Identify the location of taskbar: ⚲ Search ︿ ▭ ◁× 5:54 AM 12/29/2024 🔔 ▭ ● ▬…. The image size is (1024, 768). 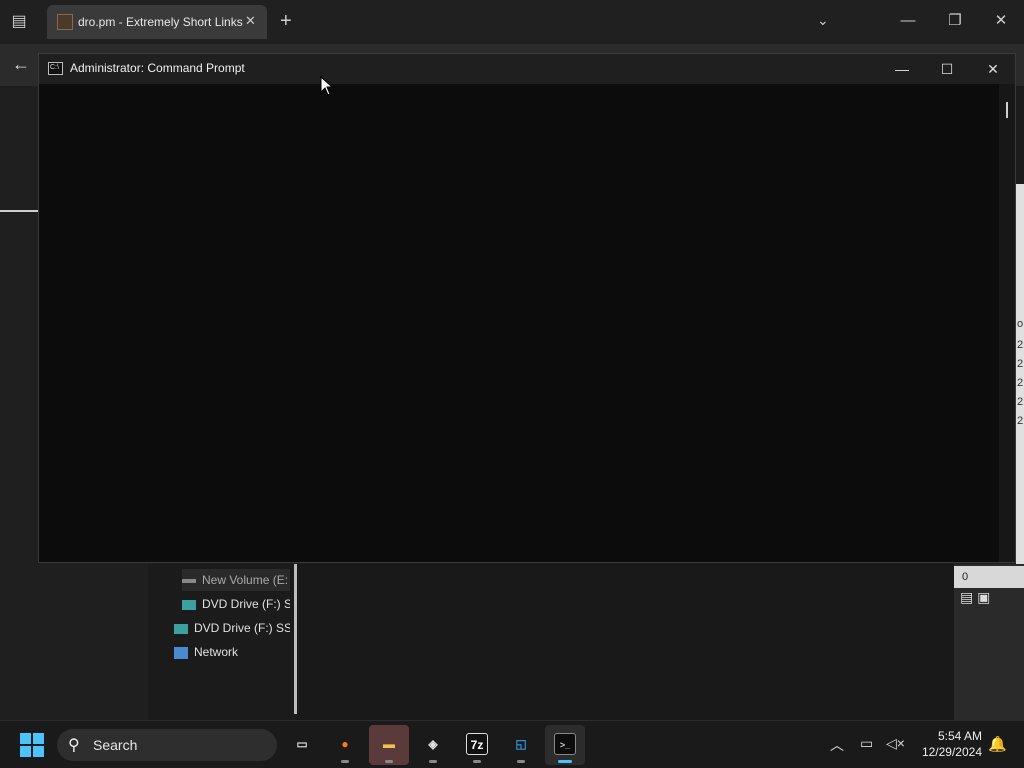
(512, 744).